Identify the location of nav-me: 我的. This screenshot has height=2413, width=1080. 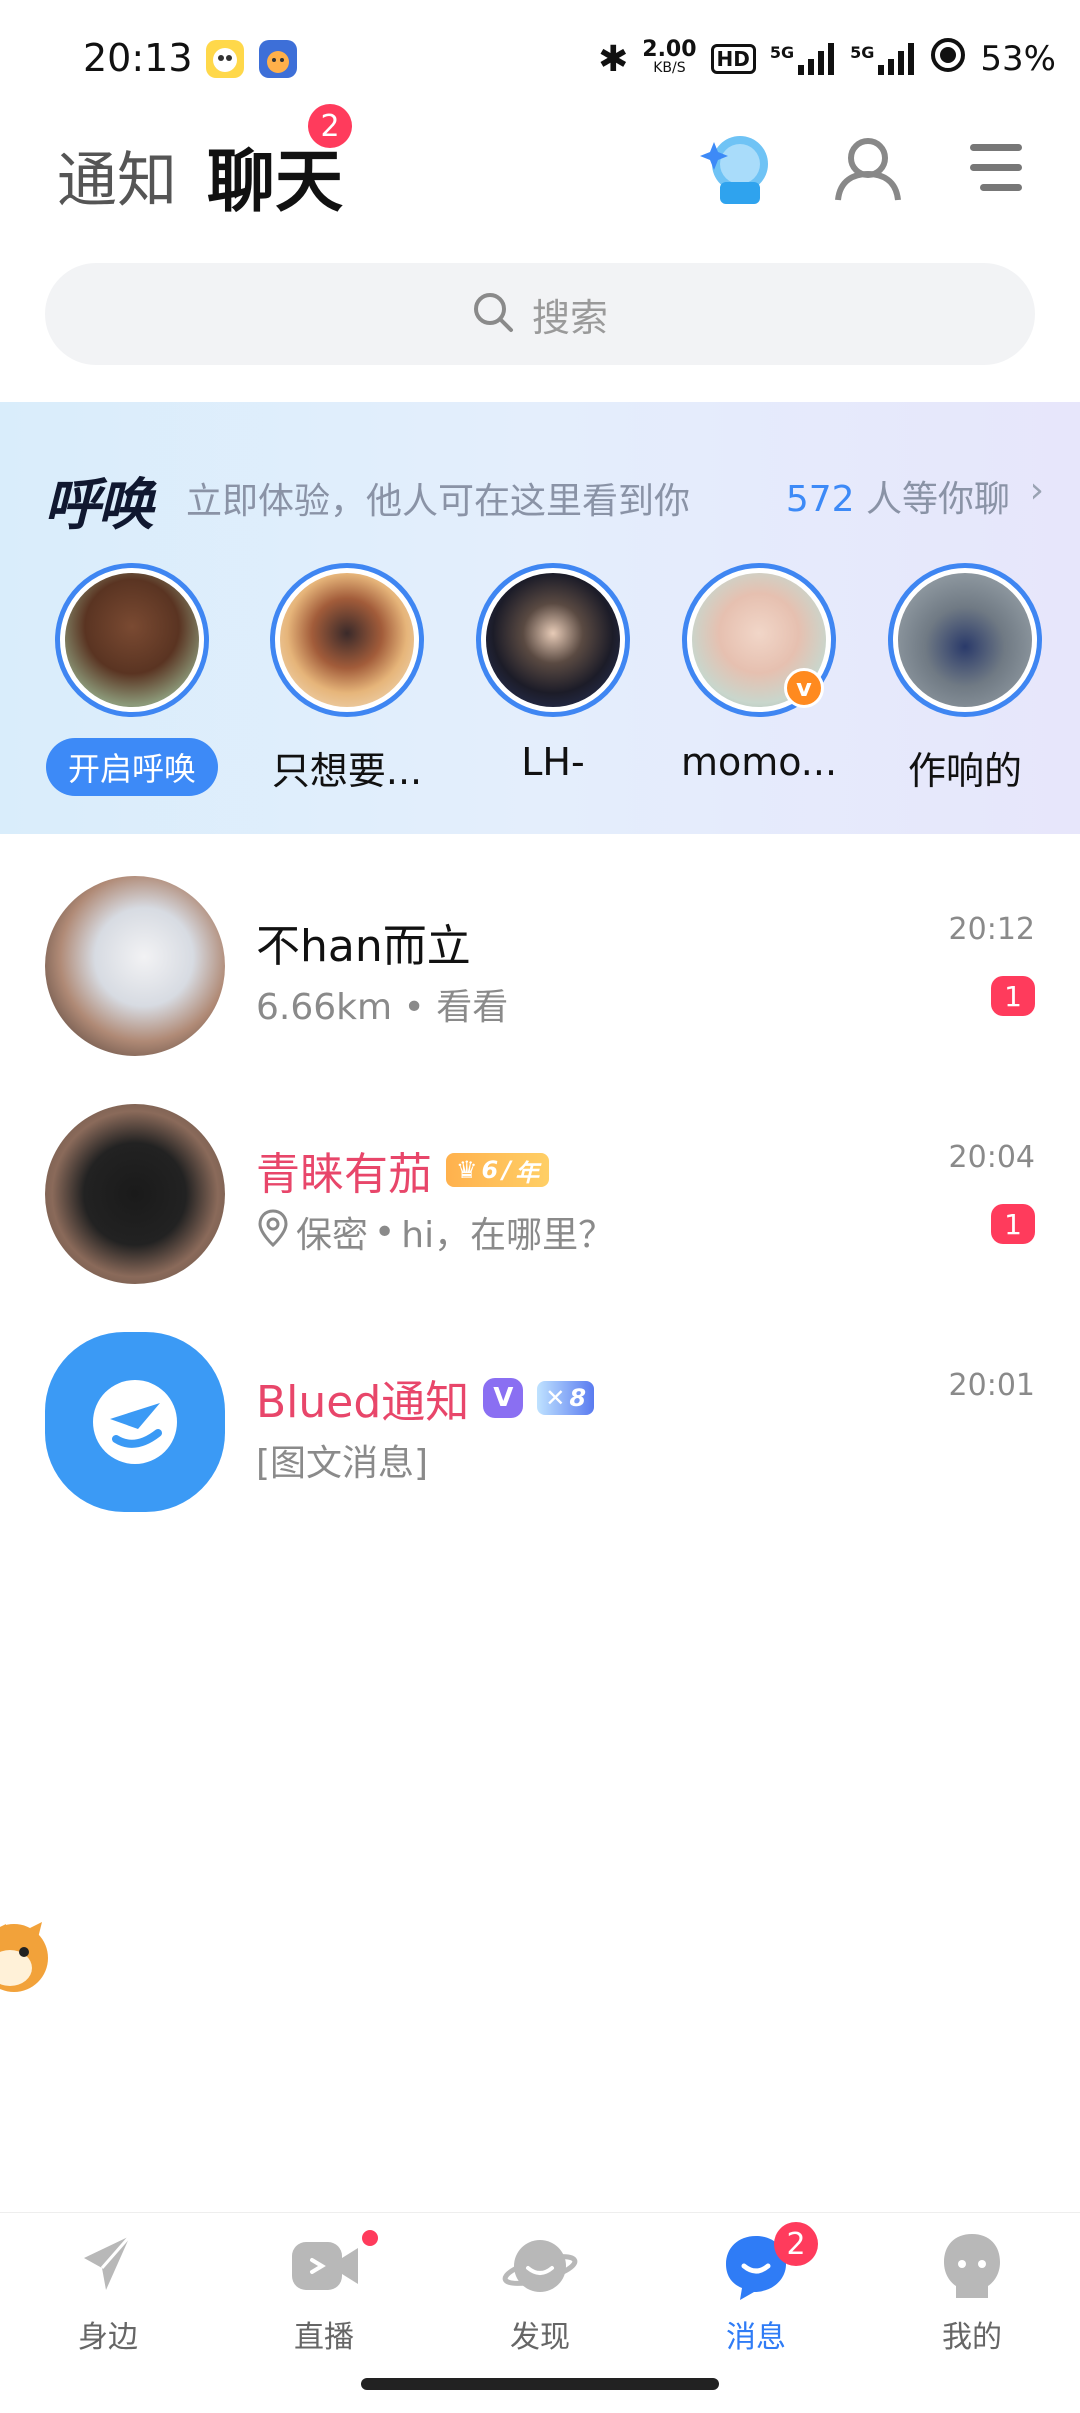
(972, 2293).